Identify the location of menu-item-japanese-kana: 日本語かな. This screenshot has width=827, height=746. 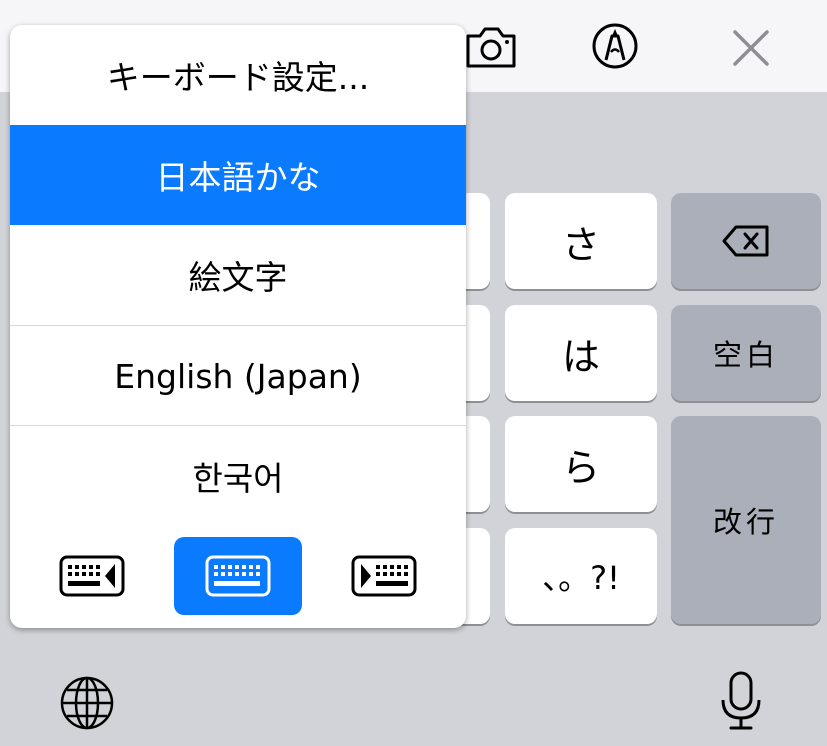
(238, 175).